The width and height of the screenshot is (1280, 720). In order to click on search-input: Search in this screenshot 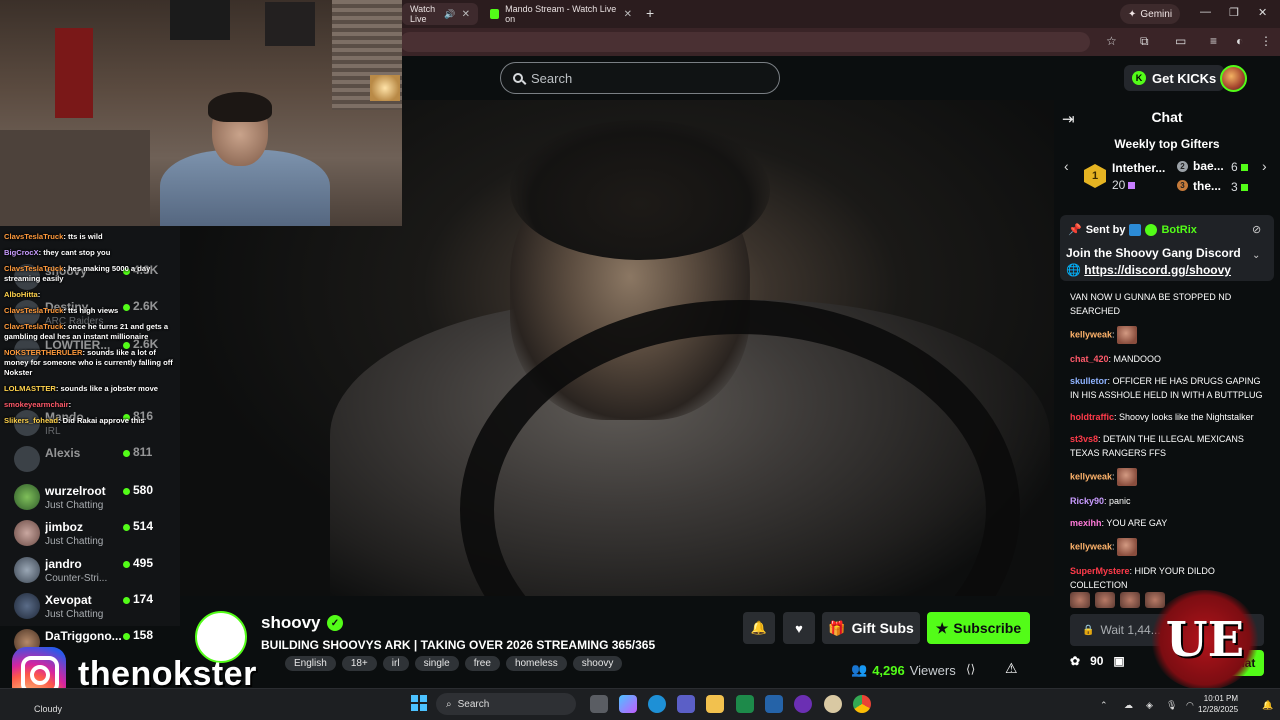, I will do `click(640, 78)`.